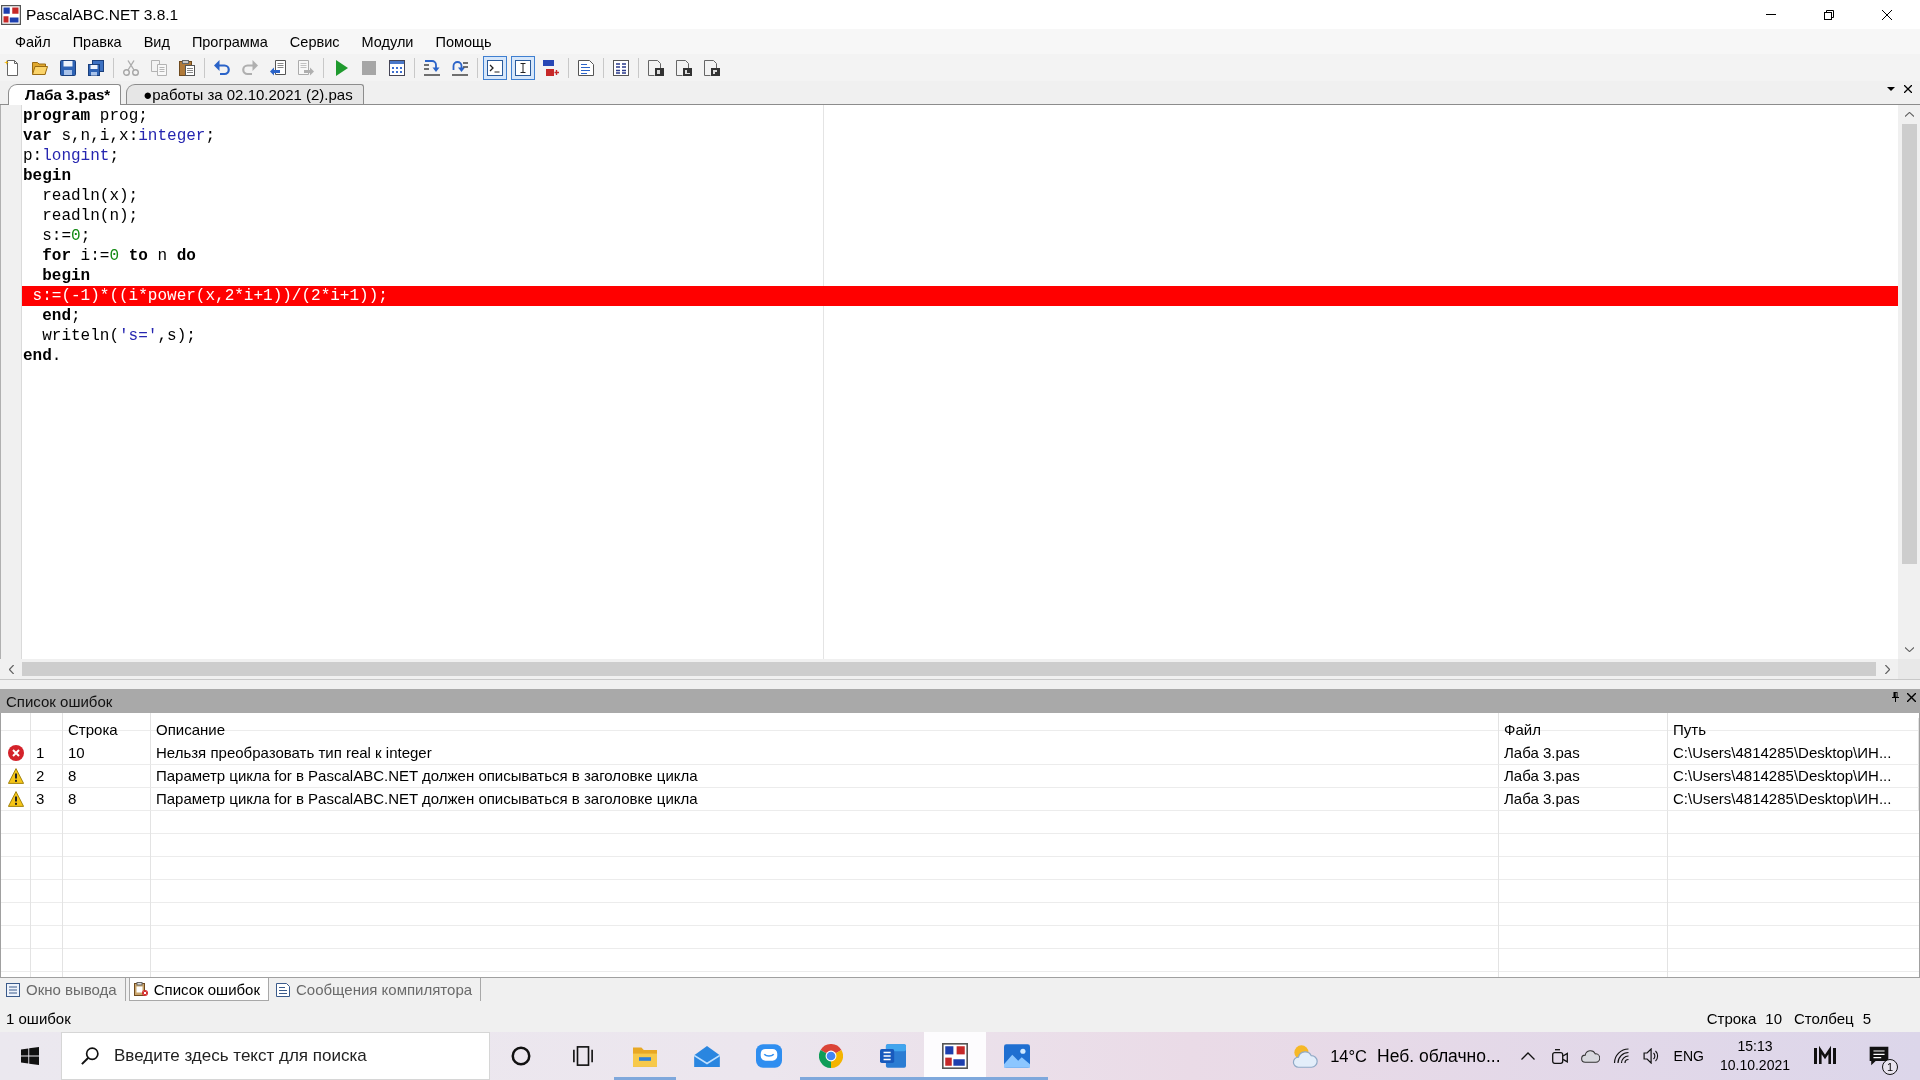 This screenshot has height=1080, width=1920. Describe the element at coordinates (15, 799) in the screenshot. I see `warning-icon` at that location.